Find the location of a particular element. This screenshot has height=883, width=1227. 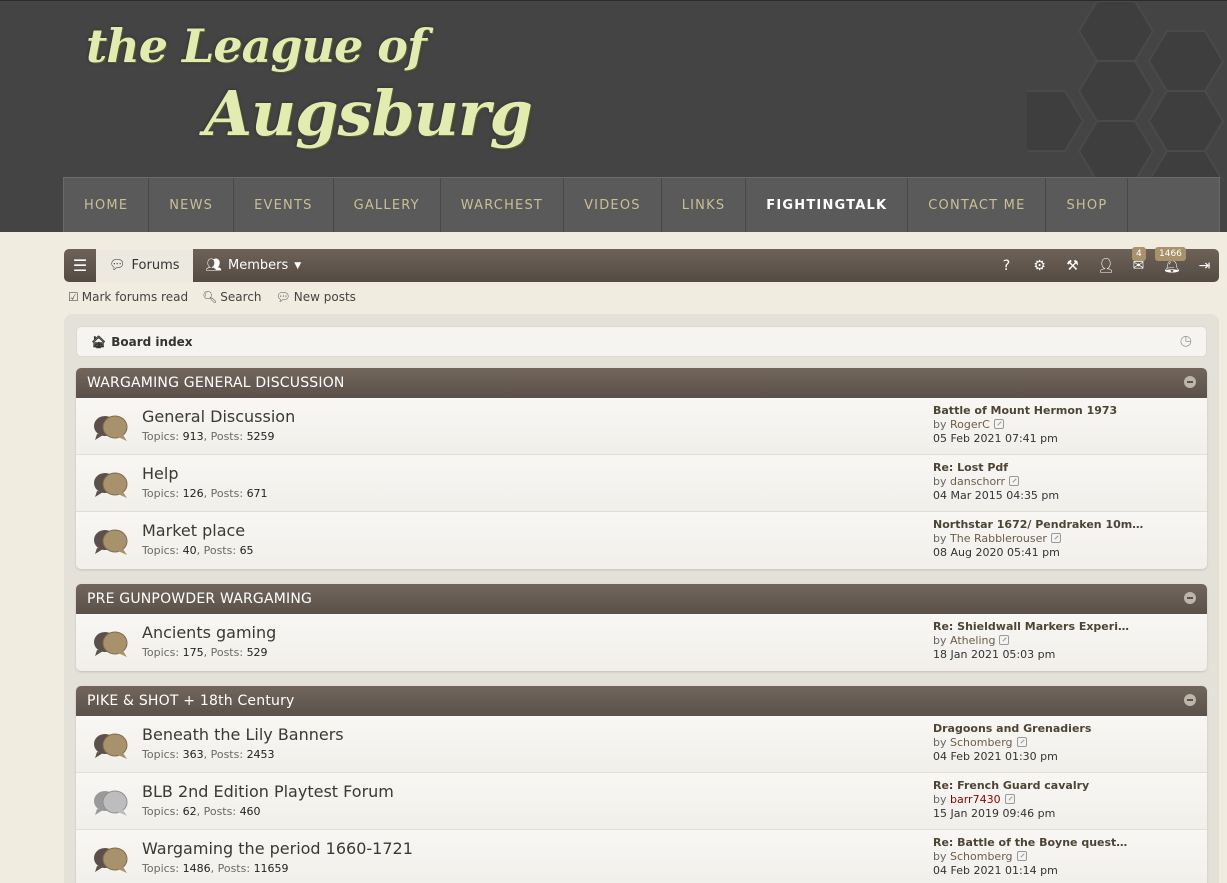

forum-title-link: General Discussion is located at coordinates (218, 416).